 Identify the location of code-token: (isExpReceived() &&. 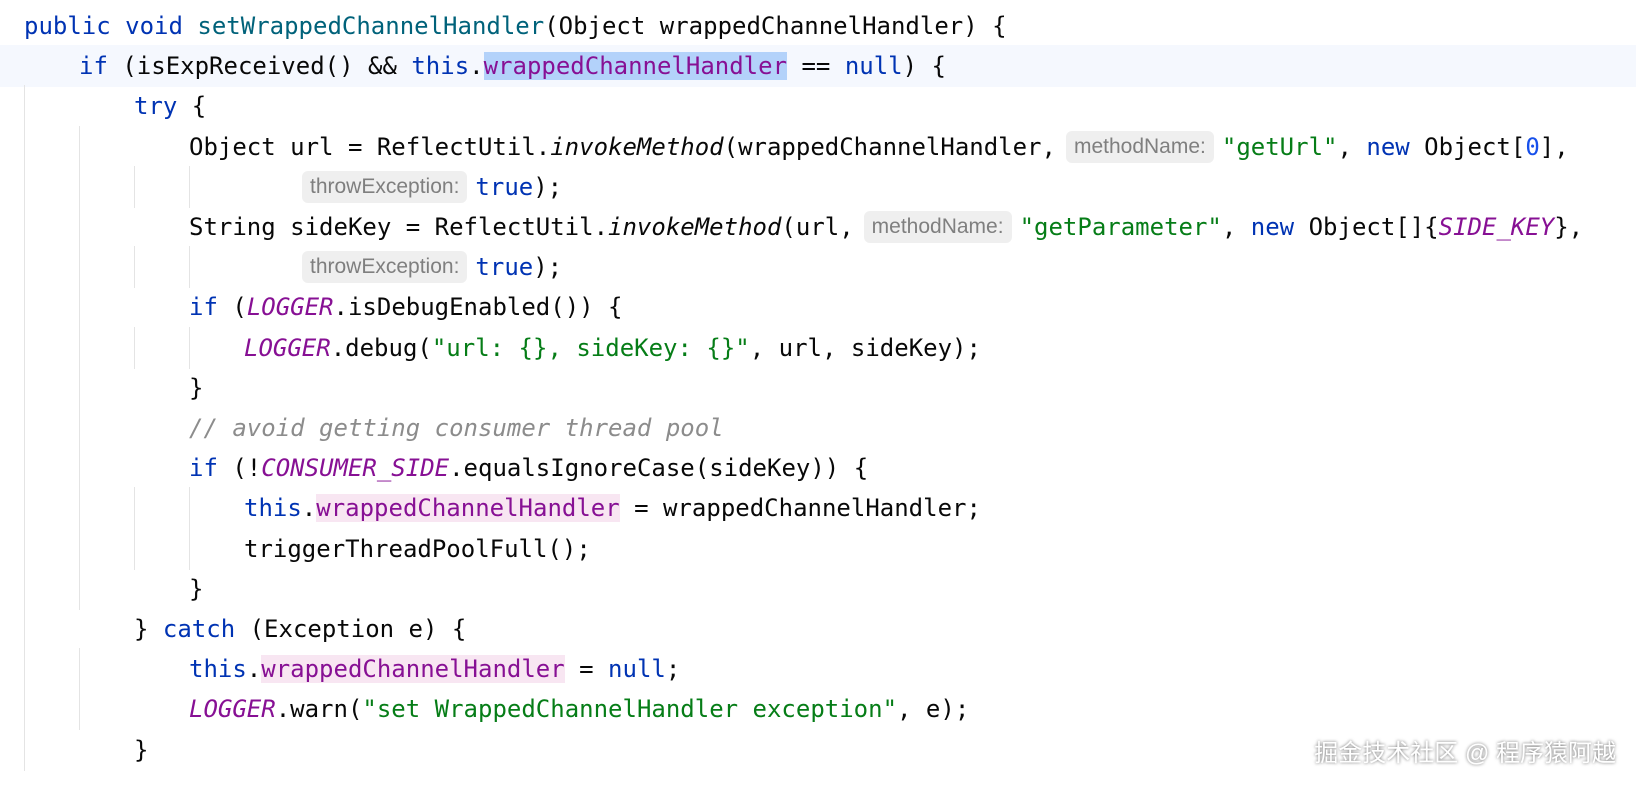
(259, 66).